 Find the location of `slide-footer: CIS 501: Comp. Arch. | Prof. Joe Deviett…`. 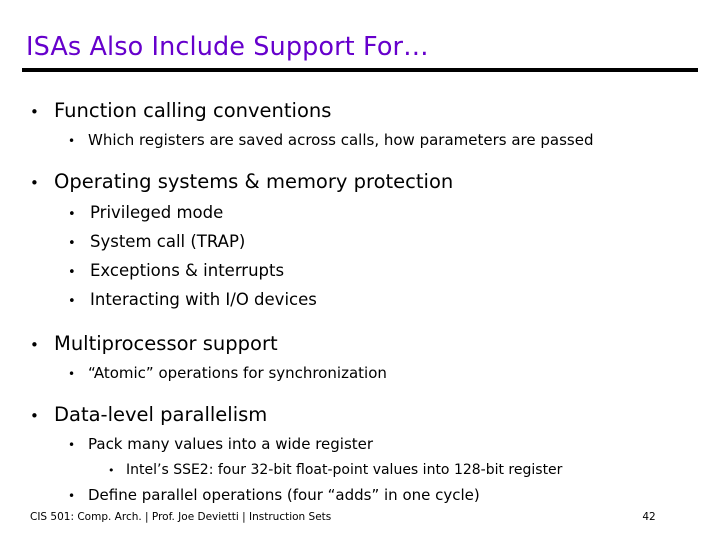

slide-footer: CIS 501: Comp. Arch. | Prof. Joe Deviett… is located at coordinates (181, 517).